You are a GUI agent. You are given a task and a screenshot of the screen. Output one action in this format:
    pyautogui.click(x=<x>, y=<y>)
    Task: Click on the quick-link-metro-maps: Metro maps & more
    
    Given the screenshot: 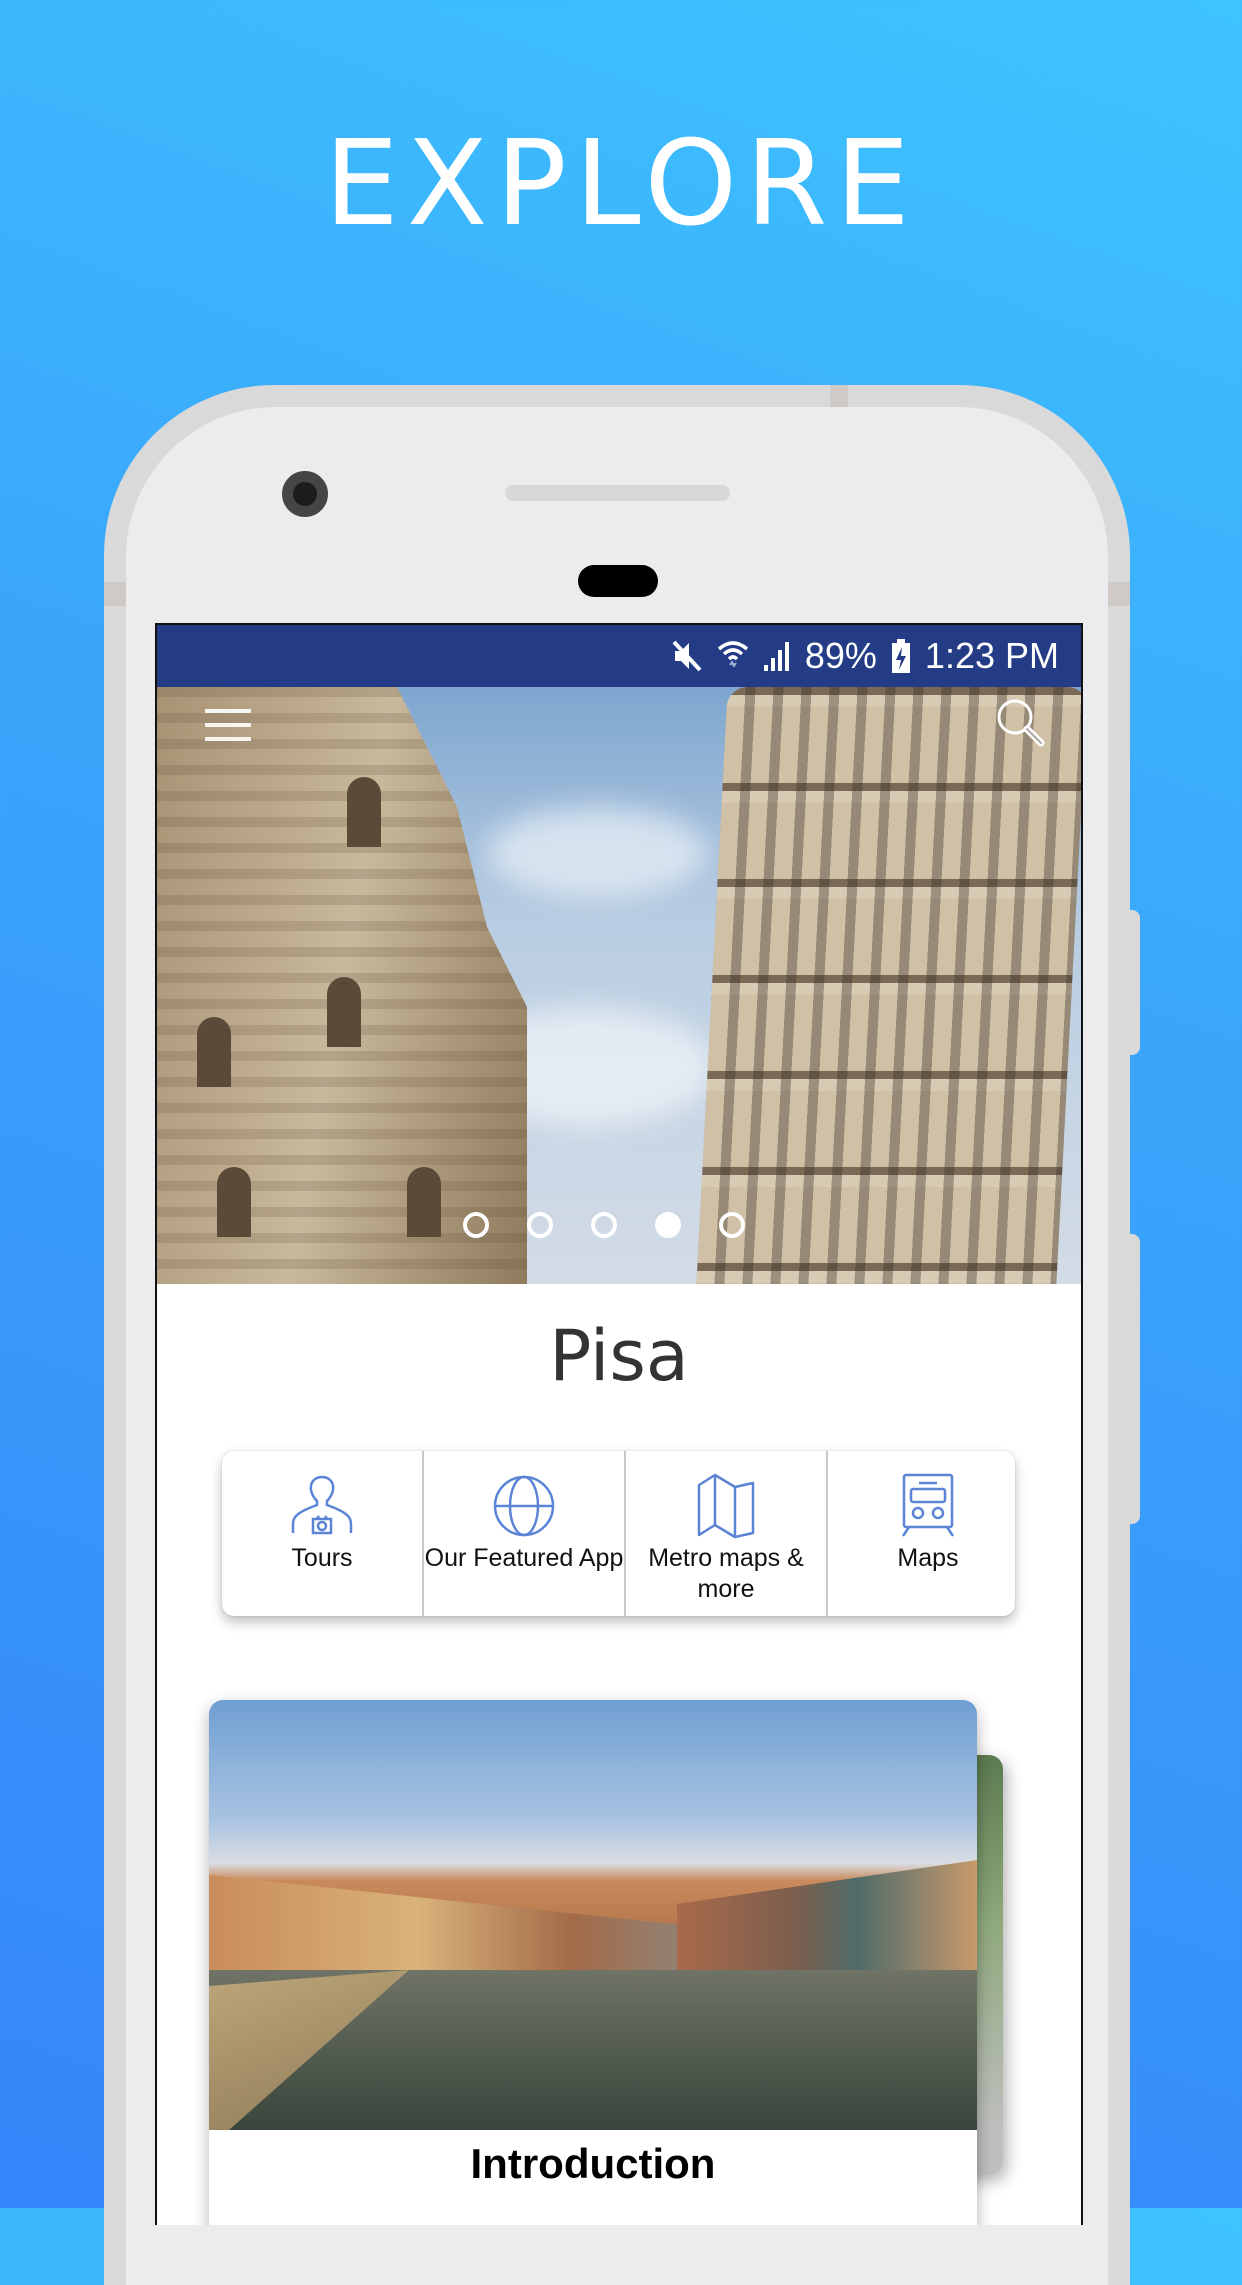 What is the action you would take?
    pyautogui.click(x=727, y=1533)
    